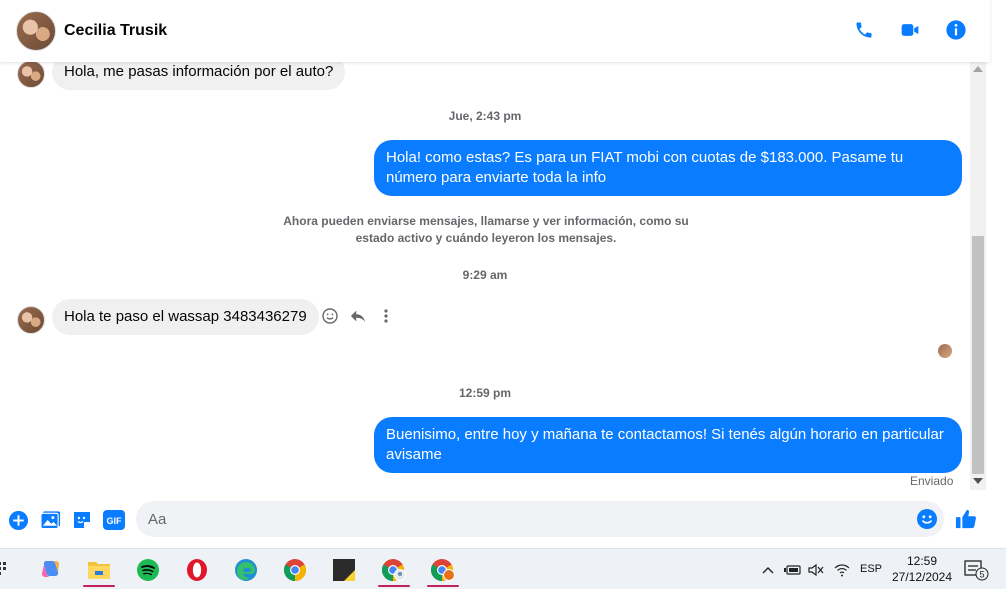 The width and height of the screenshot is (1006, 589). I want to click on scroll-down-arrow, so click(978, 481).